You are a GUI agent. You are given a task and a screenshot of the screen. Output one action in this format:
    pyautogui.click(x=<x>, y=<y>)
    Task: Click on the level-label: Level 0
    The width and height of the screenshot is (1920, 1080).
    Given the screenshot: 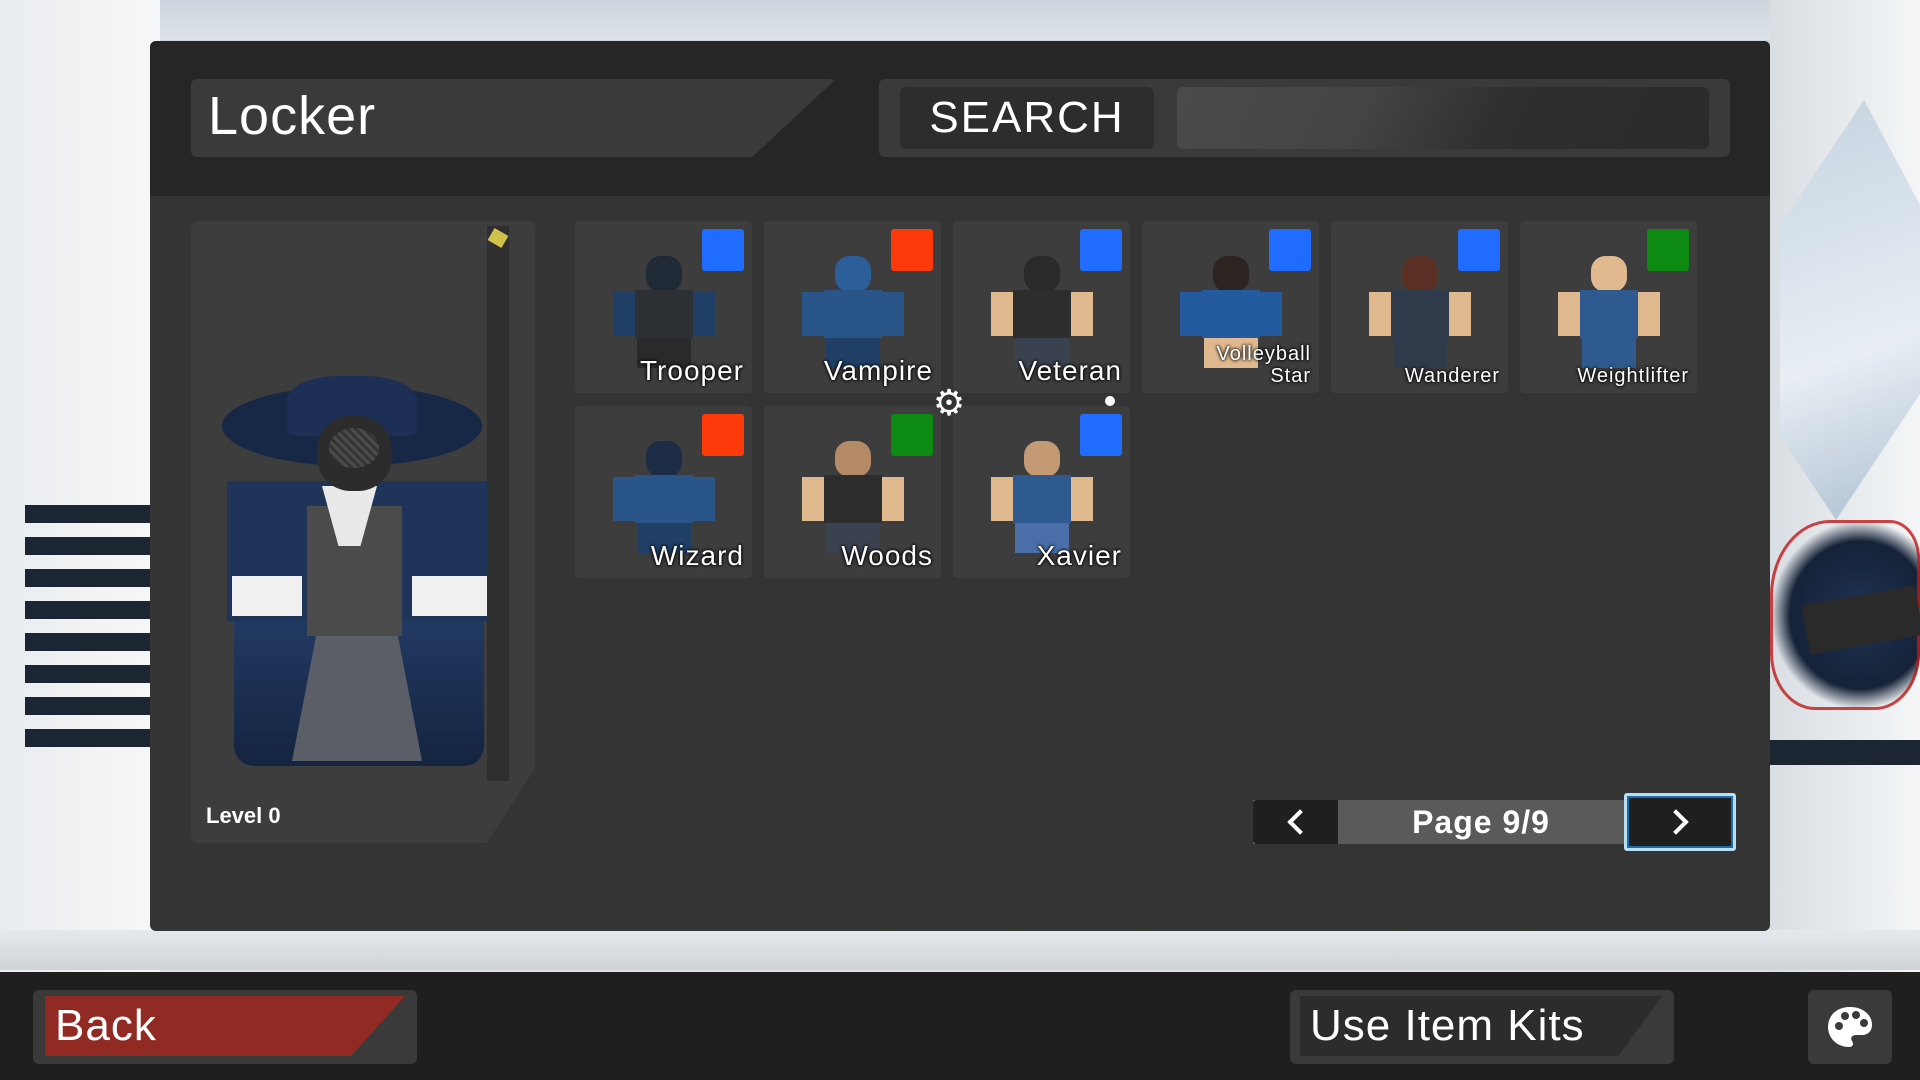 What is the action you would take?
    pyautogui.click(x=243, y=815)
    